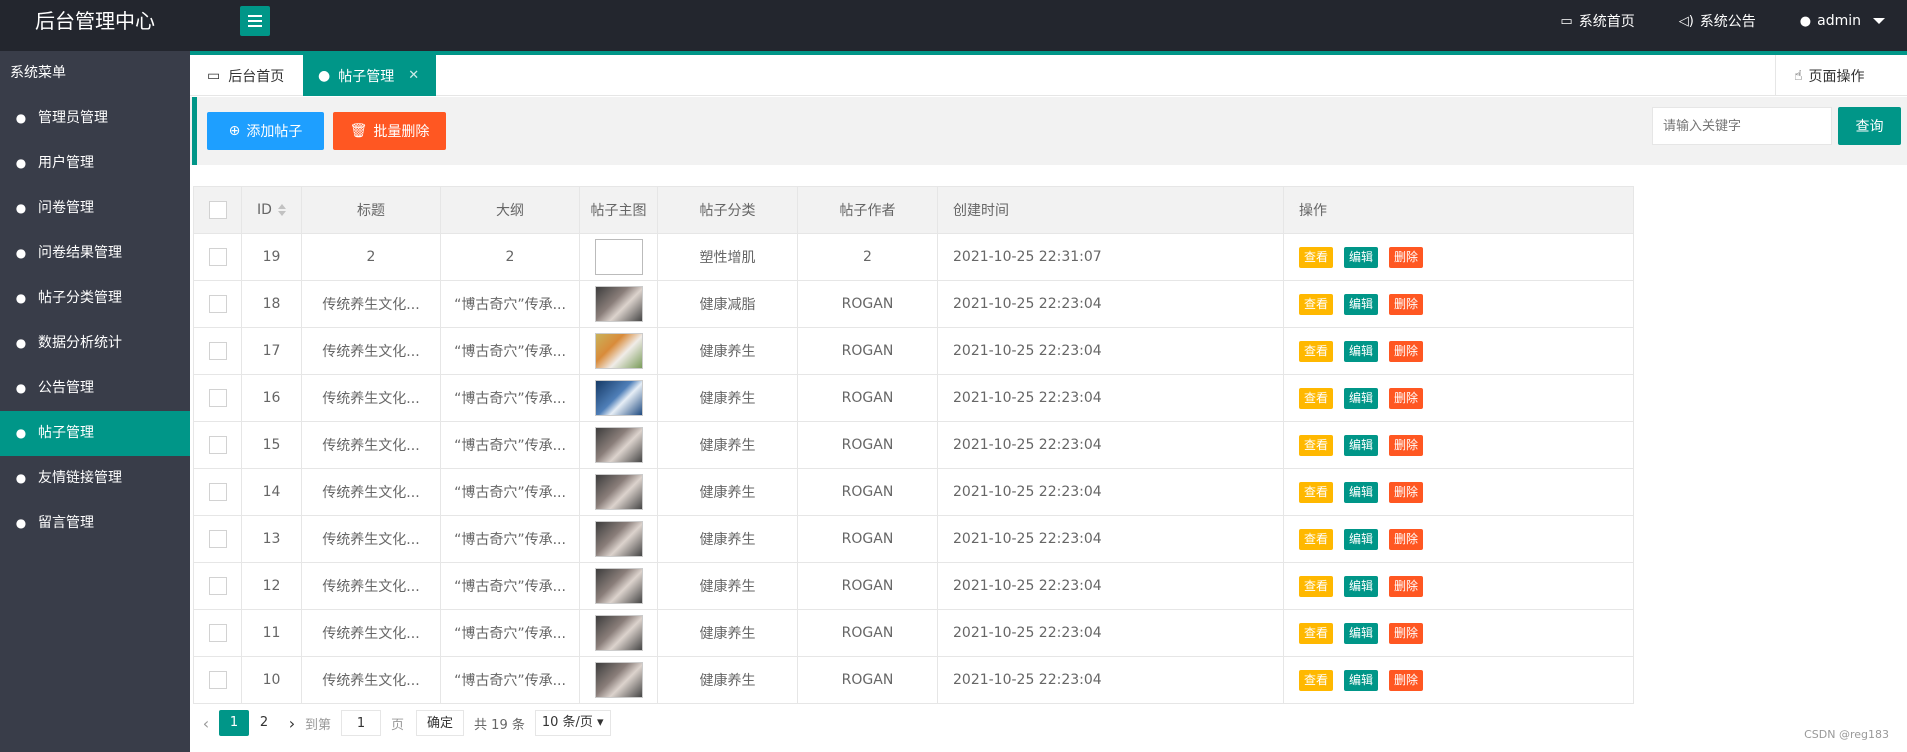  Describe the element at coordinates (95, 163) in the screenshot. I see `sidebar-item-users: ● 用户管理` at that location.